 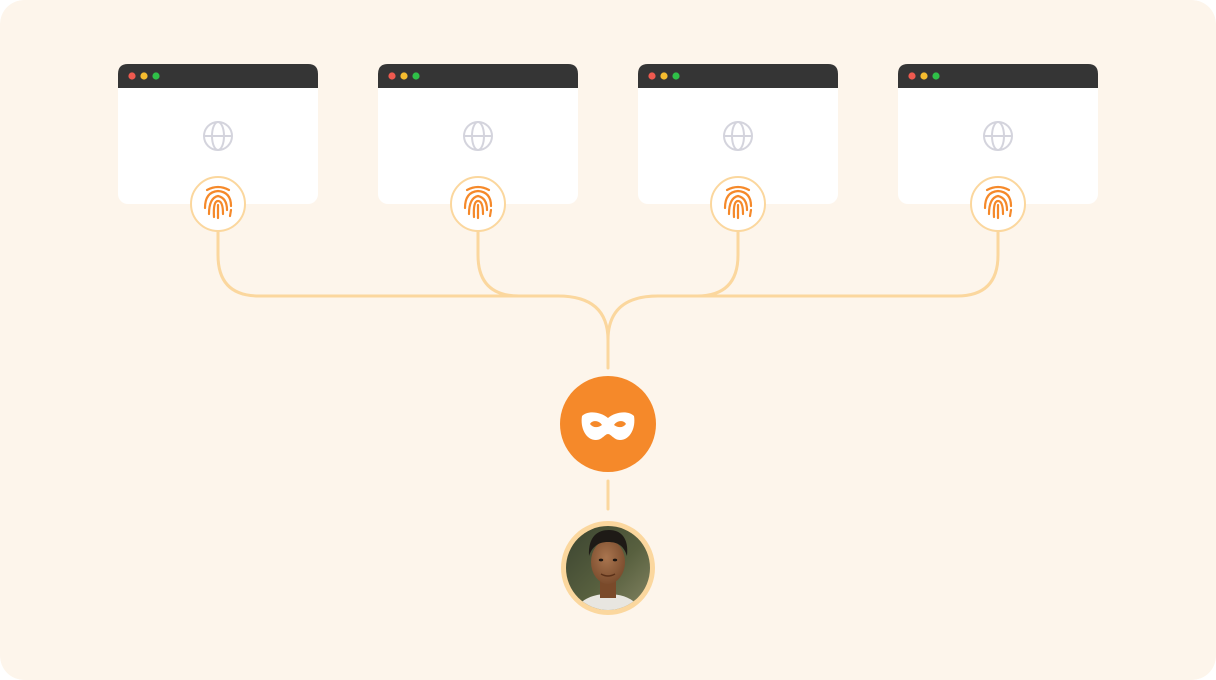 What do you see at coordinates (608, 424) in the screenshot?
I see `privacy-hub` at bounding box center [608, 424].